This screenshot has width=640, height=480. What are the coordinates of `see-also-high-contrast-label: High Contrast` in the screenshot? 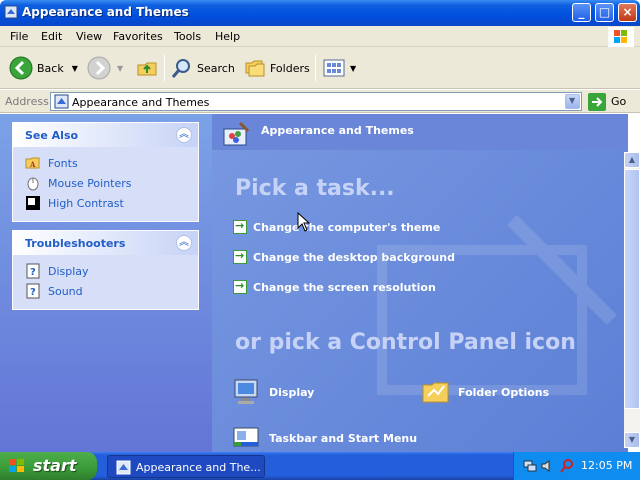 It's located at (86, 203).